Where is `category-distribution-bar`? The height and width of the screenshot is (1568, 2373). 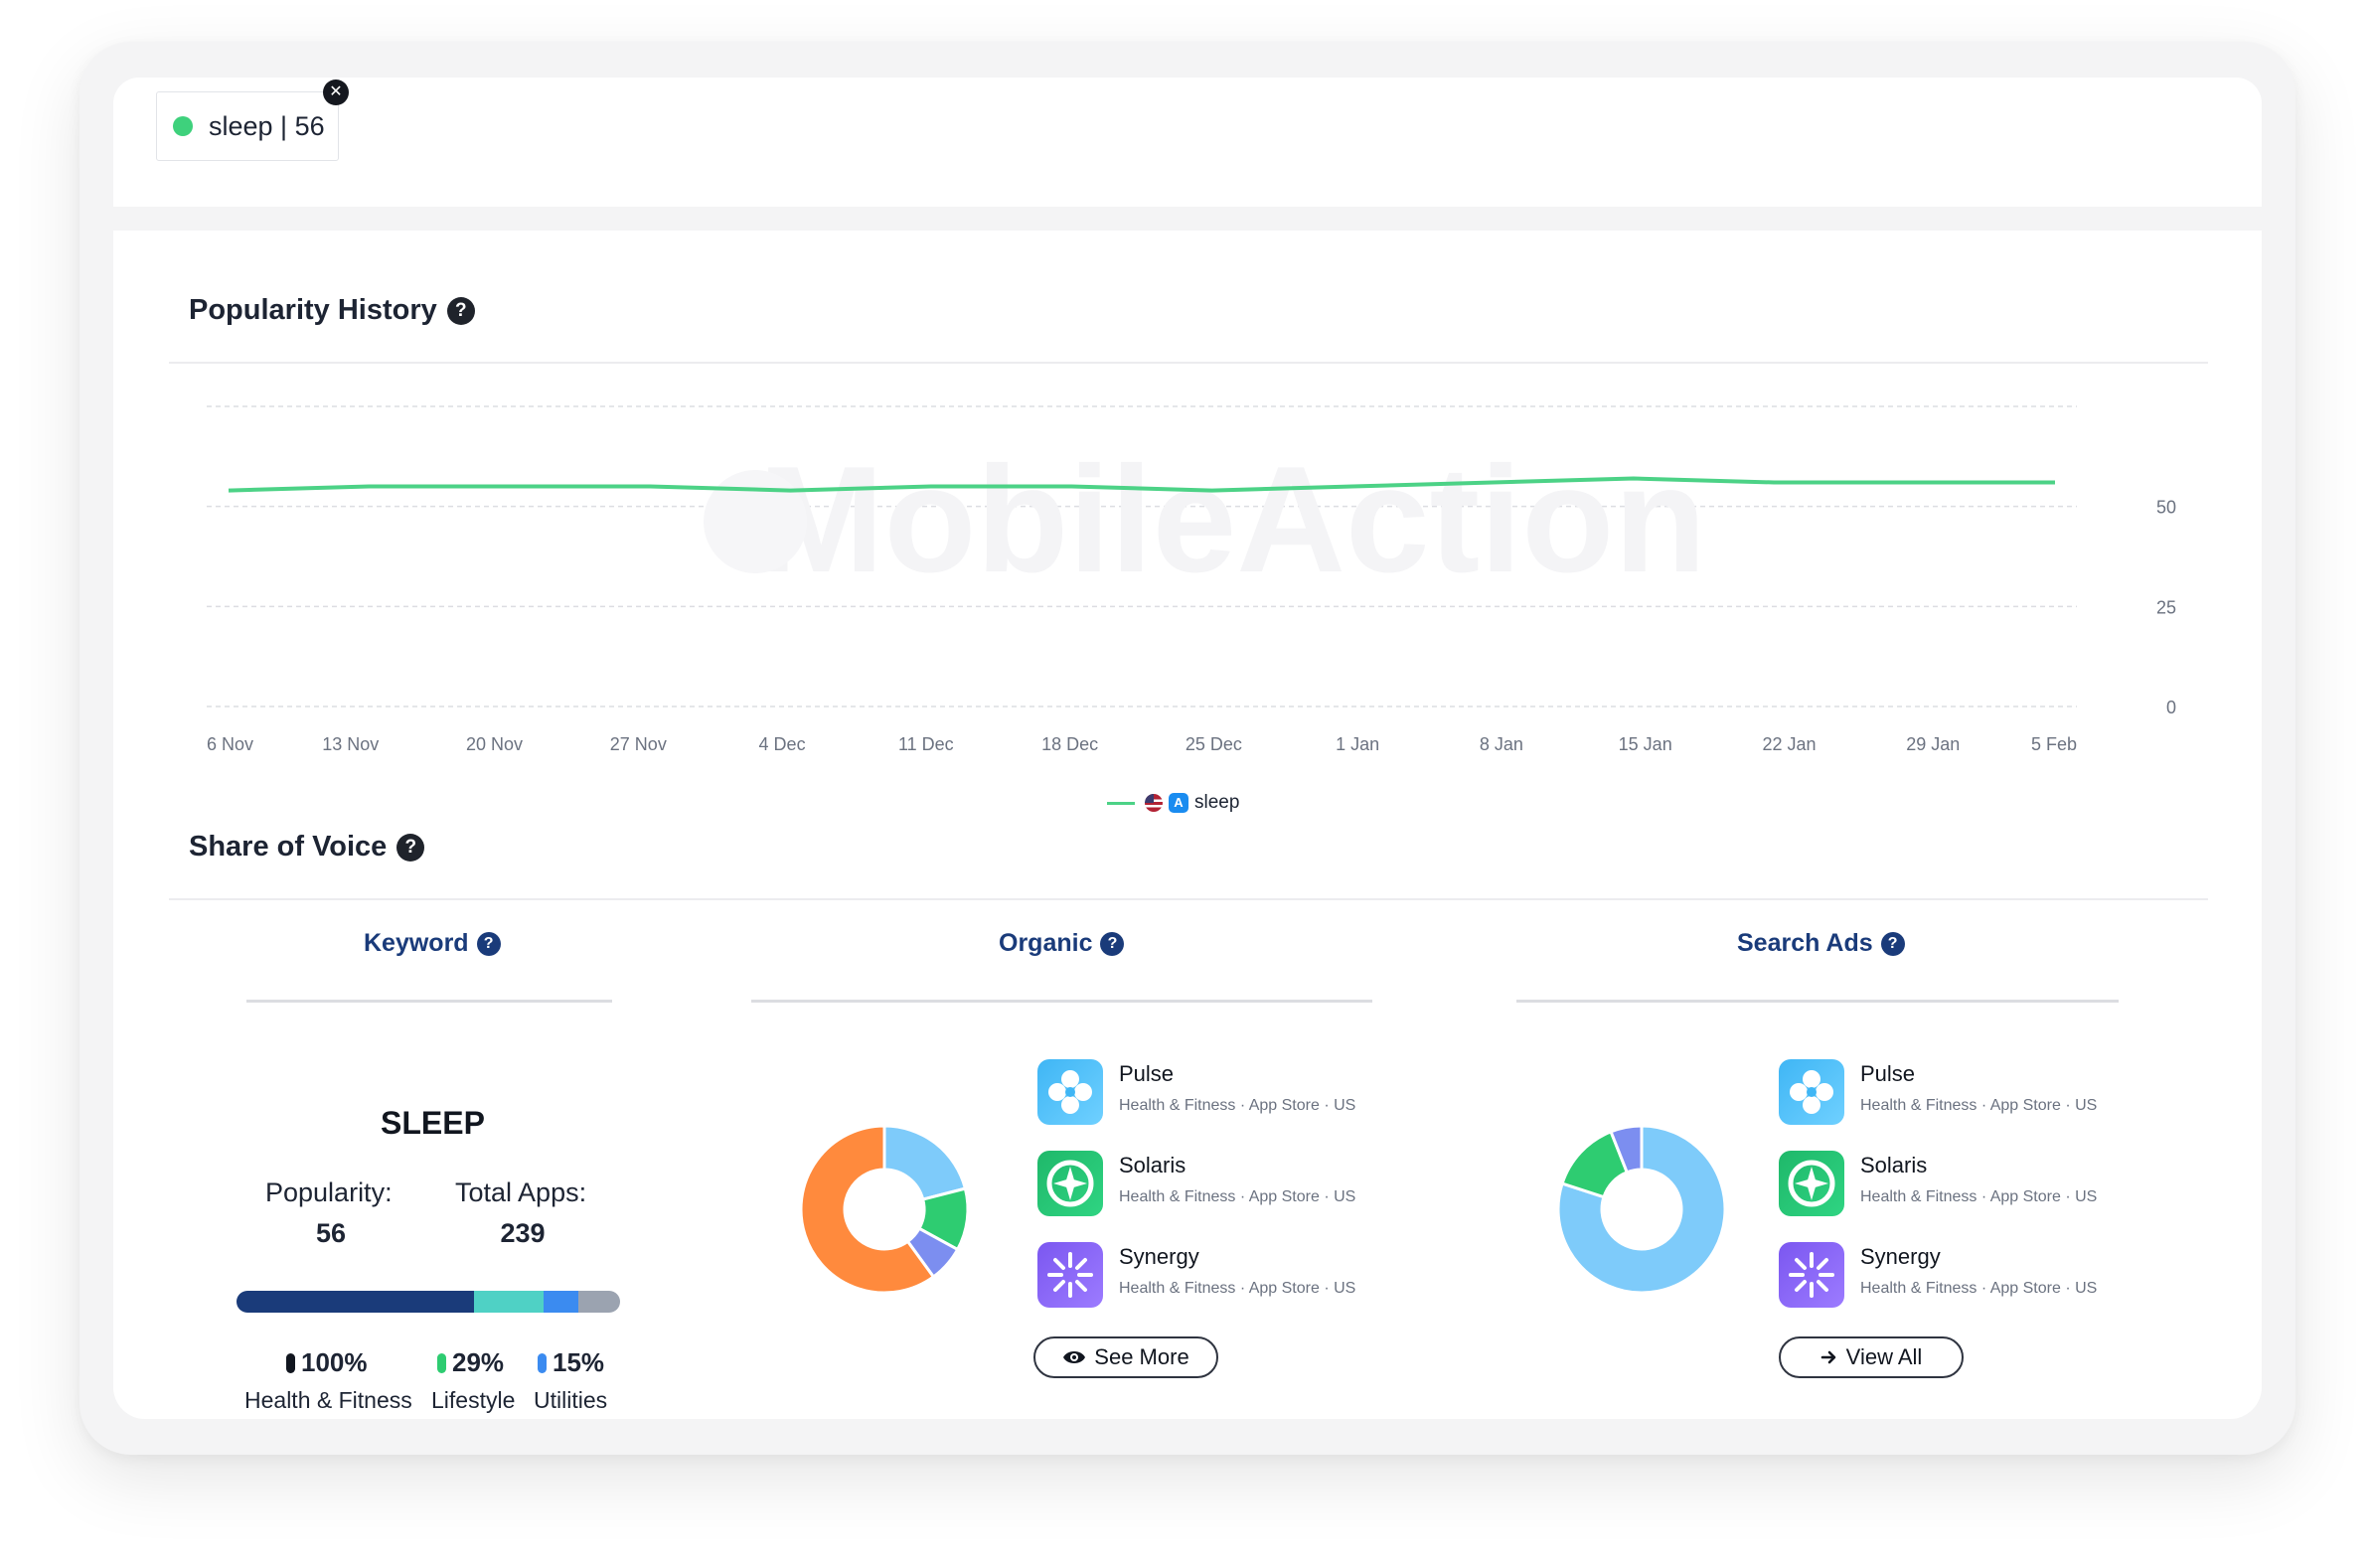 category-distribution-bar is located at coordinates (428, 1302).